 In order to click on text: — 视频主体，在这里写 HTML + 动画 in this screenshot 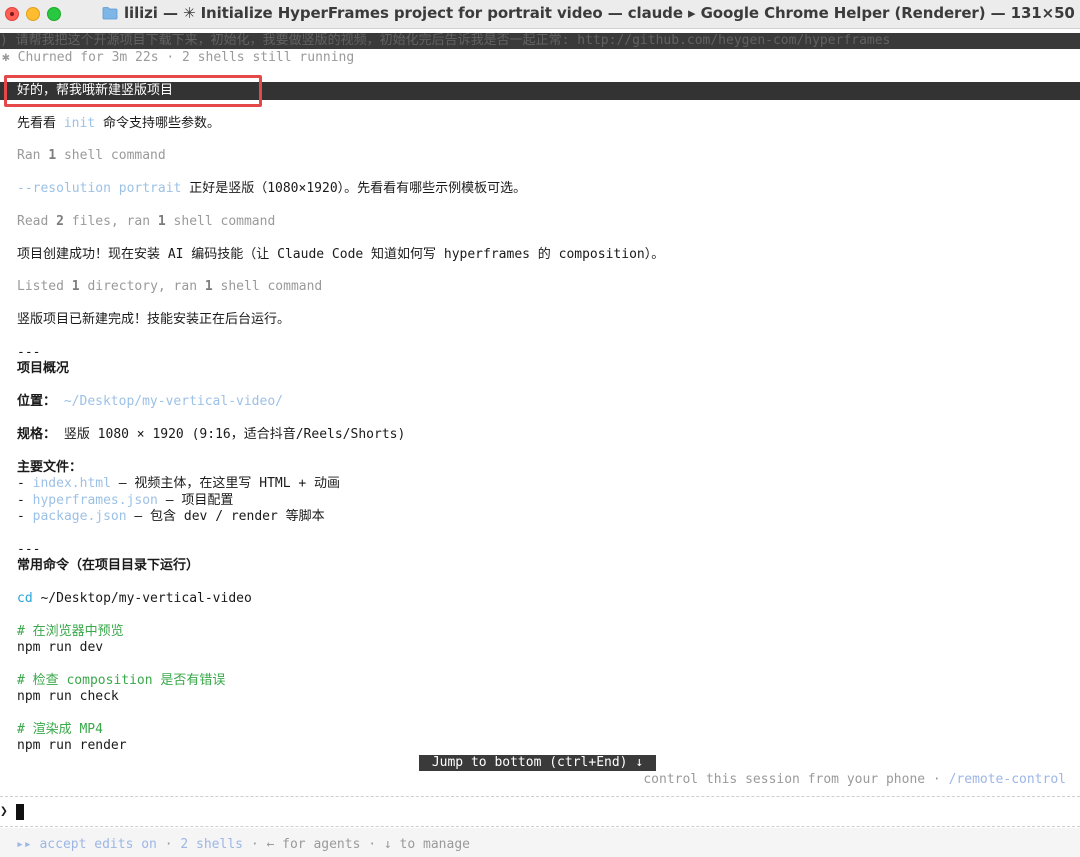, I will do `click(225, 483)`.